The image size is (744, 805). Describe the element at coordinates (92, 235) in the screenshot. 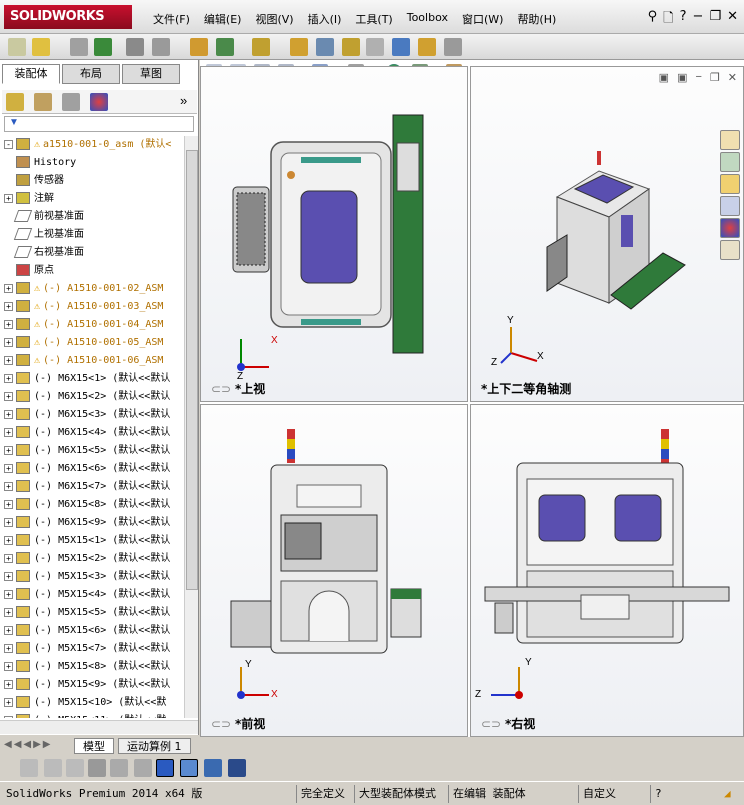

I see `tree-row: 上视基准面` at that location.